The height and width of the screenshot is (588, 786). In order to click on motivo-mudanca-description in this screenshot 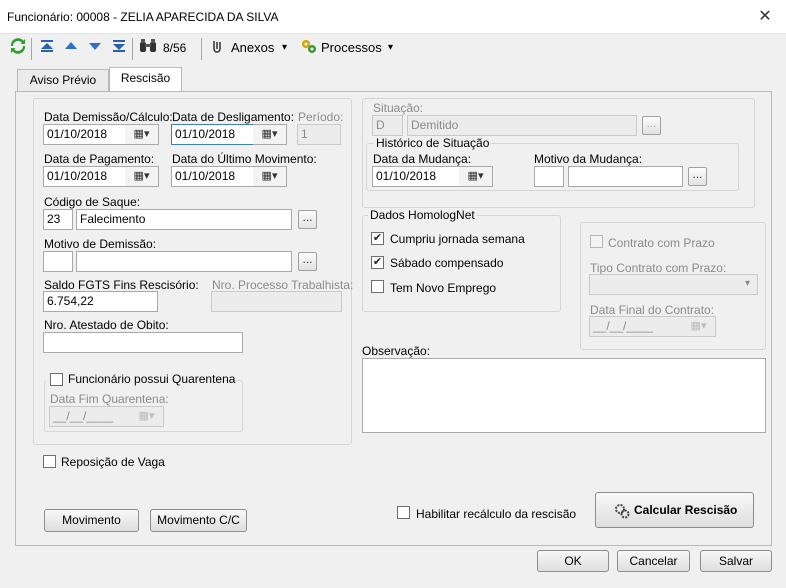, I will do `click(625, 176)`.